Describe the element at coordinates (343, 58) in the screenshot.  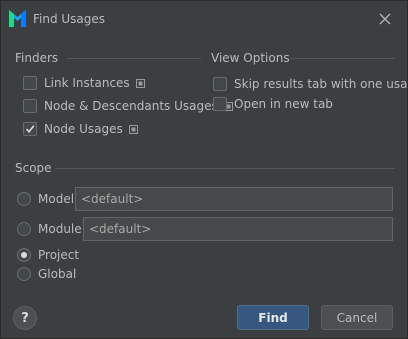
I see `view-options-divider` at that location.